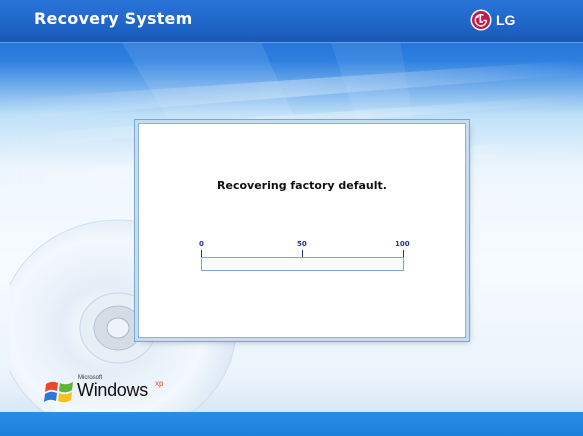 The height and width of the screenshot is (436, 583). I want to click on progress-tick-label-50: 50, so click(302, 244).